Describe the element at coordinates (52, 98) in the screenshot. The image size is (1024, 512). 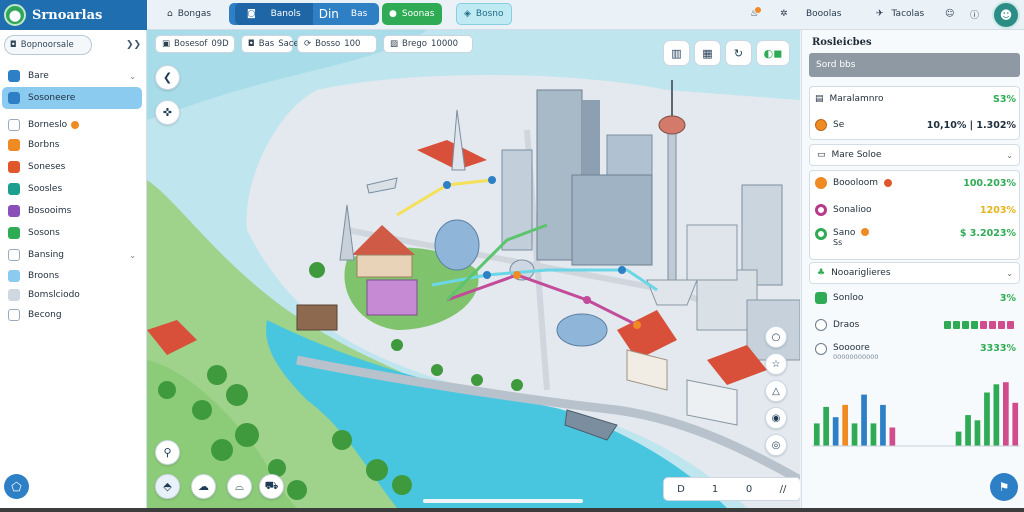
I see `sidebar-item-label: Sosoneere` at that location.